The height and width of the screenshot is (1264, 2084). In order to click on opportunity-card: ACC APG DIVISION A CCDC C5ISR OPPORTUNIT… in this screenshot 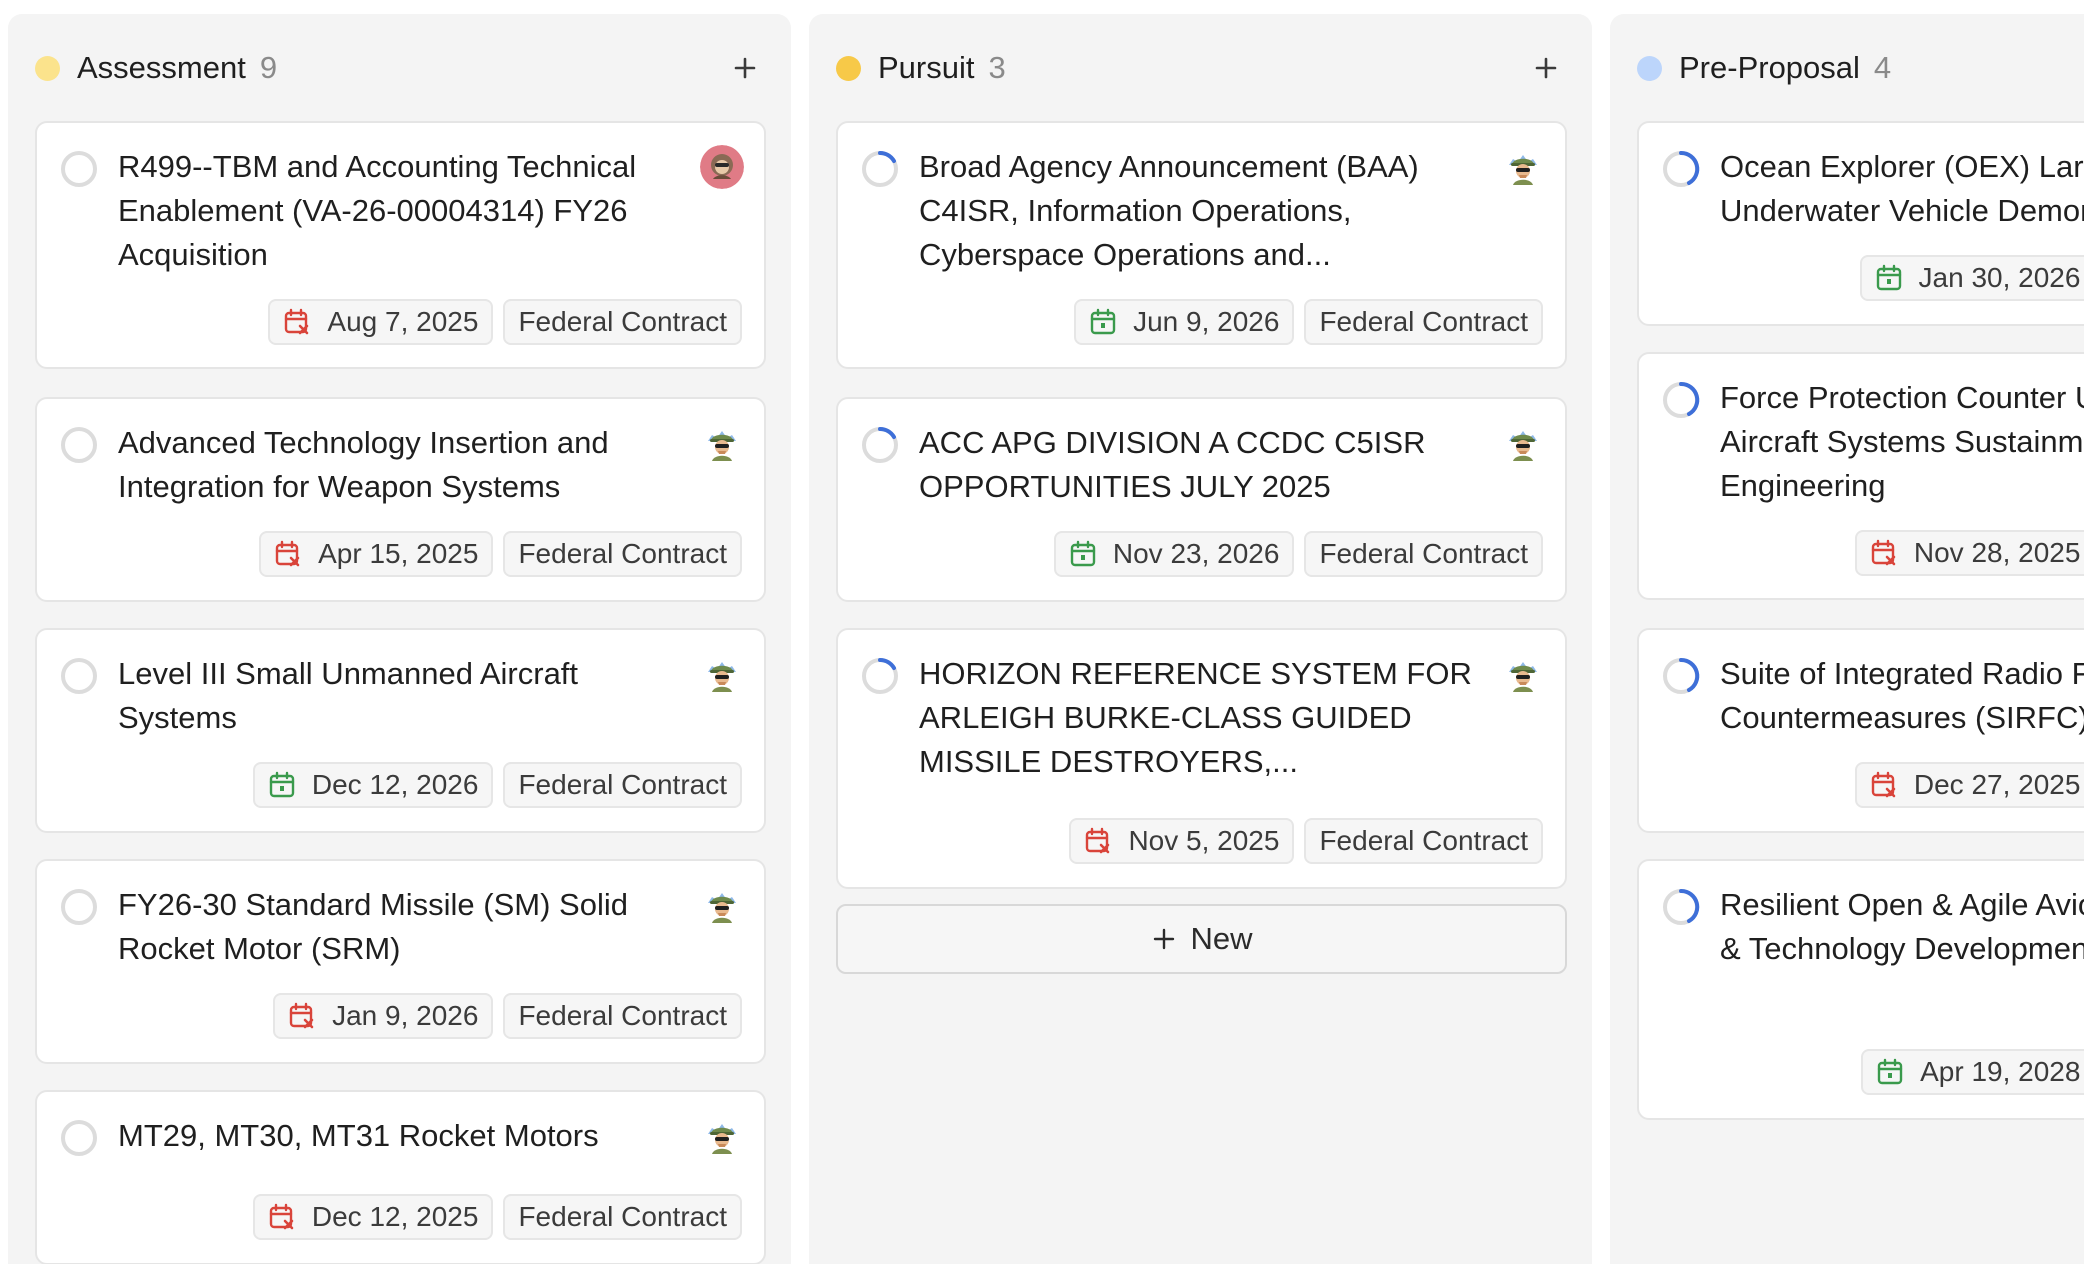, I will do `click(1201, 499)`.